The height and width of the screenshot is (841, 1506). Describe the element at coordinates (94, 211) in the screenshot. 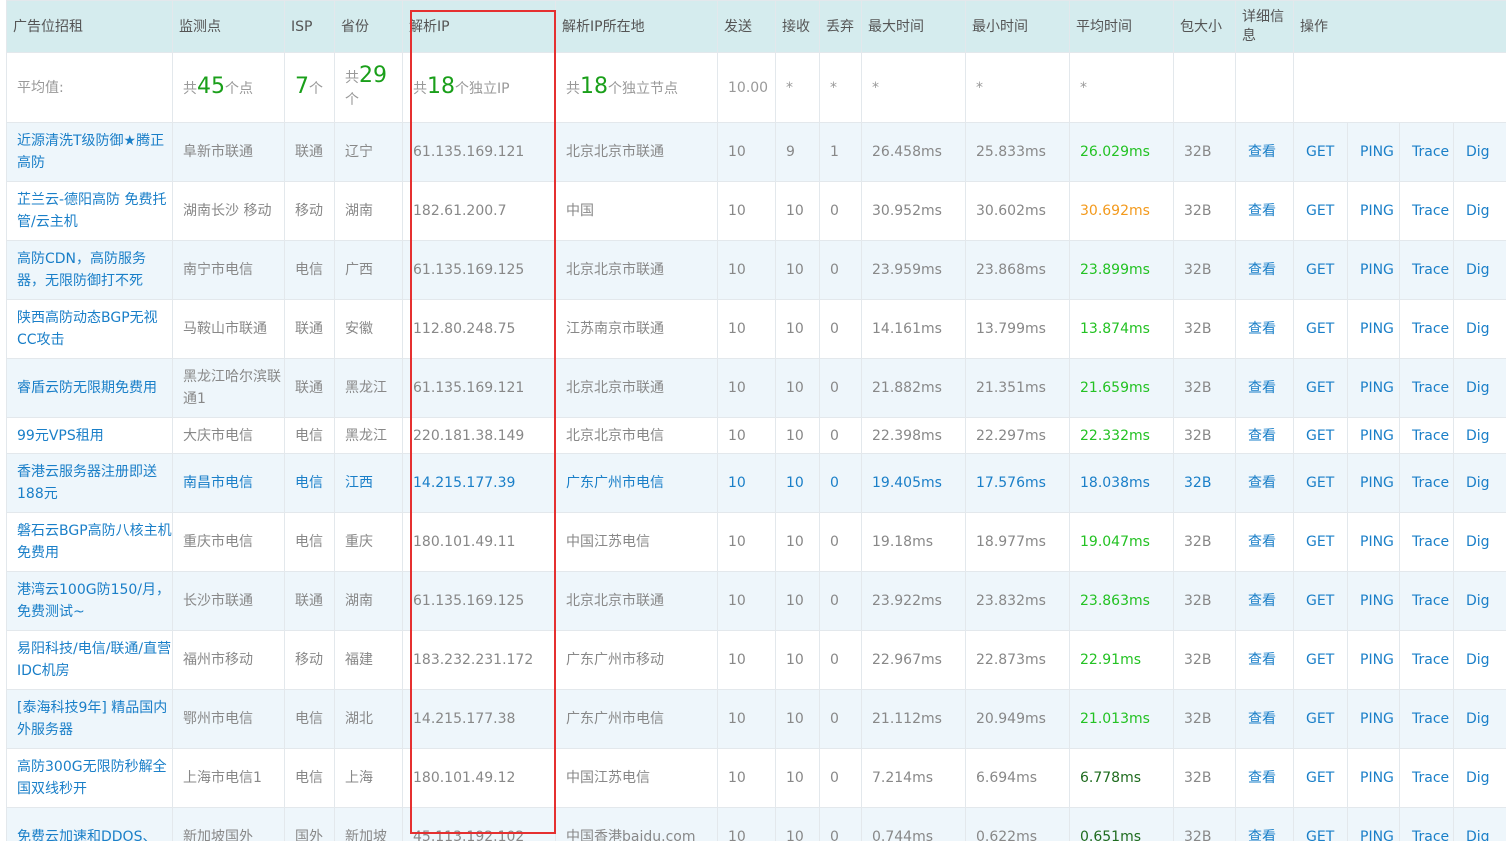

I see `ad-link: 芷兰云-德阳高防 免费托管/云主机` at that location.